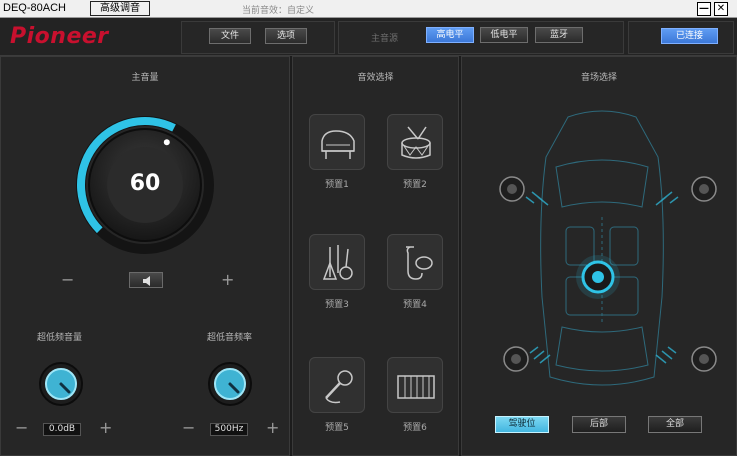 Image resolution: width=737 pixels, height=456 pixels. Describe the element at coordinates (105, 427) in the screenshot. I see `sub-volume-up-button: +` at that location.